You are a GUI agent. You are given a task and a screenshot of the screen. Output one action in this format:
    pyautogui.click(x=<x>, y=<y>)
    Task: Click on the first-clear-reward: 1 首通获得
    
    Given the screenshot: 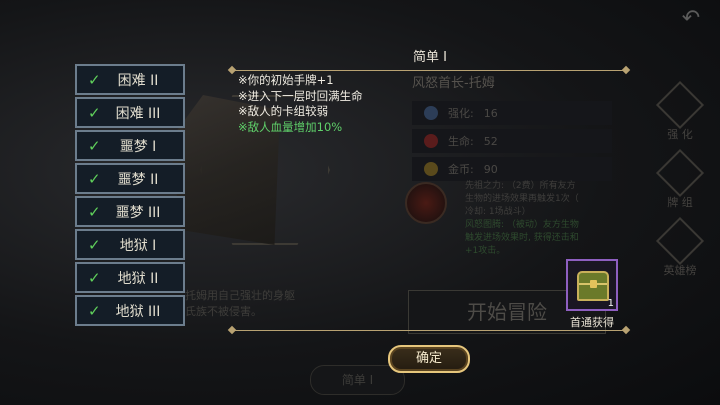 What is the action you would take?
    pyautogui.click(x=592, y=294)
    